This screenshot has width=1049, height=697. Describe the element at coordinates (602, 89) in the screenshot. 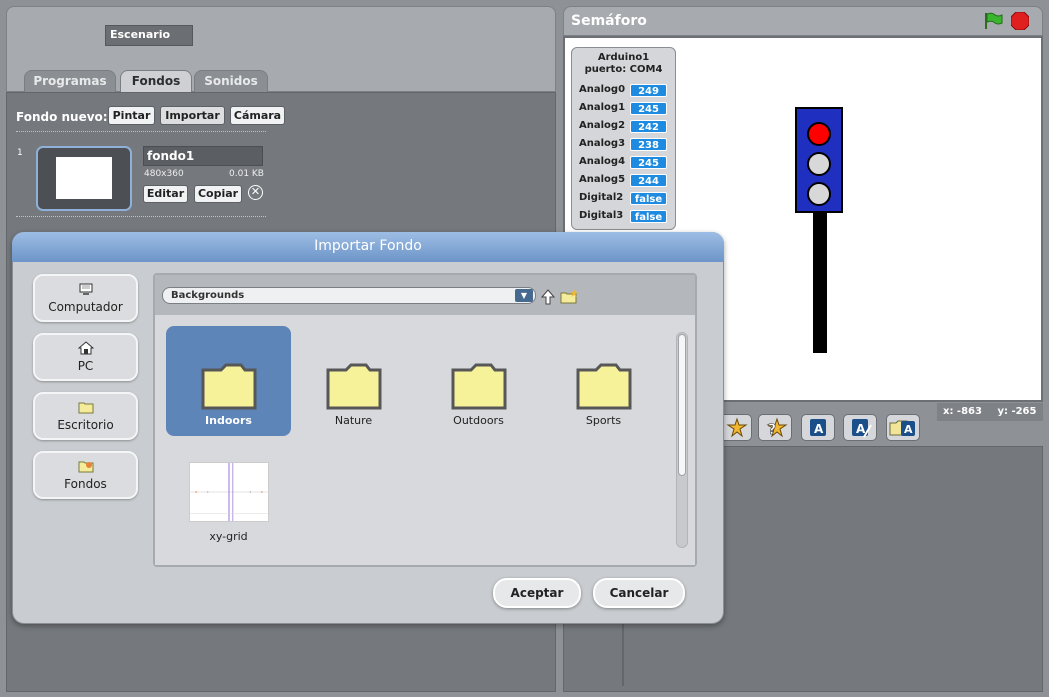

I see `monitor-label: Analog0` at that location.